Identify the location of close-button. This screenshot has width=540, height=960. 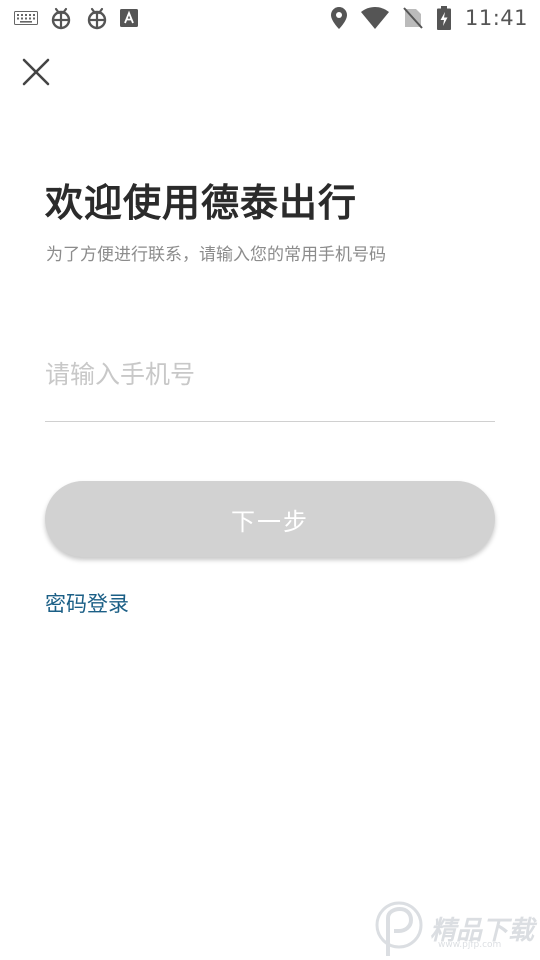
(36, 72).